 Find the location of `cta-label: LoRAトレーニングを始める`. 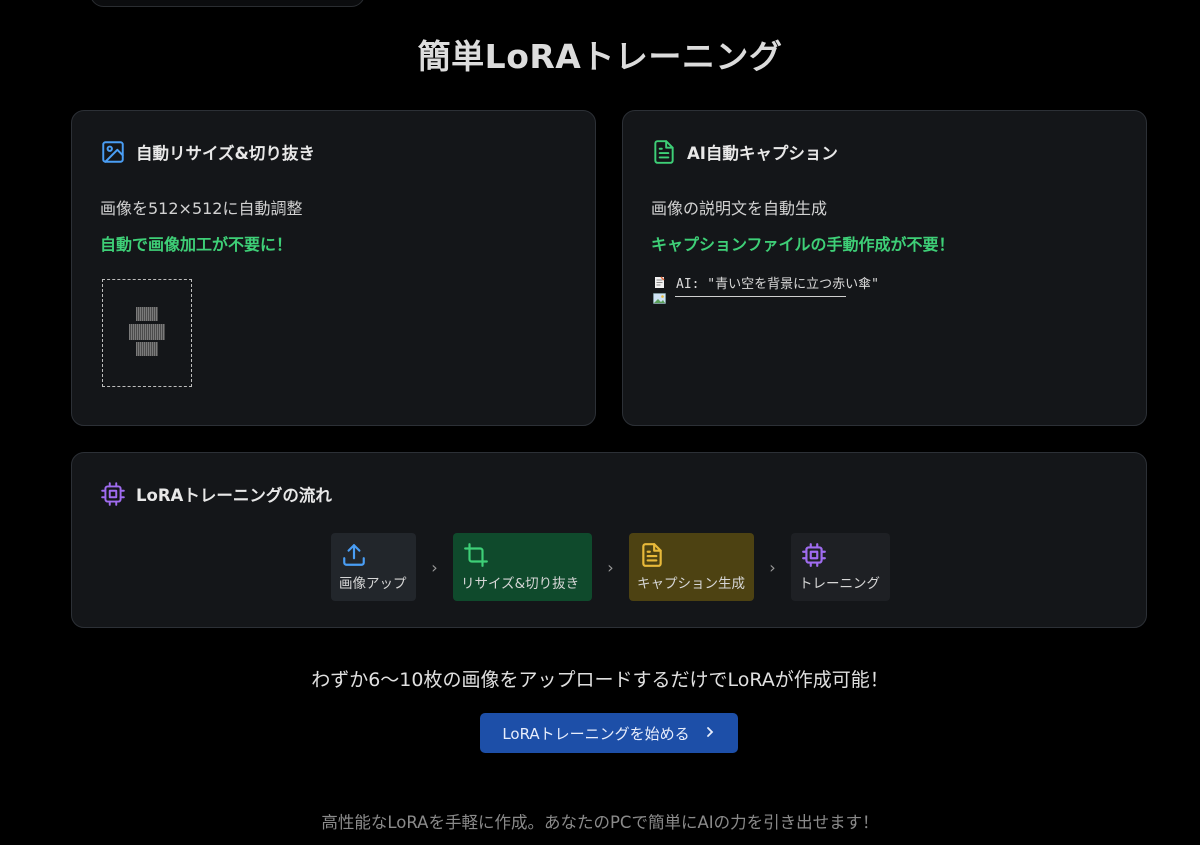

cta-label: LoRAトレーニングを始める is located at coordinates (596, 733).